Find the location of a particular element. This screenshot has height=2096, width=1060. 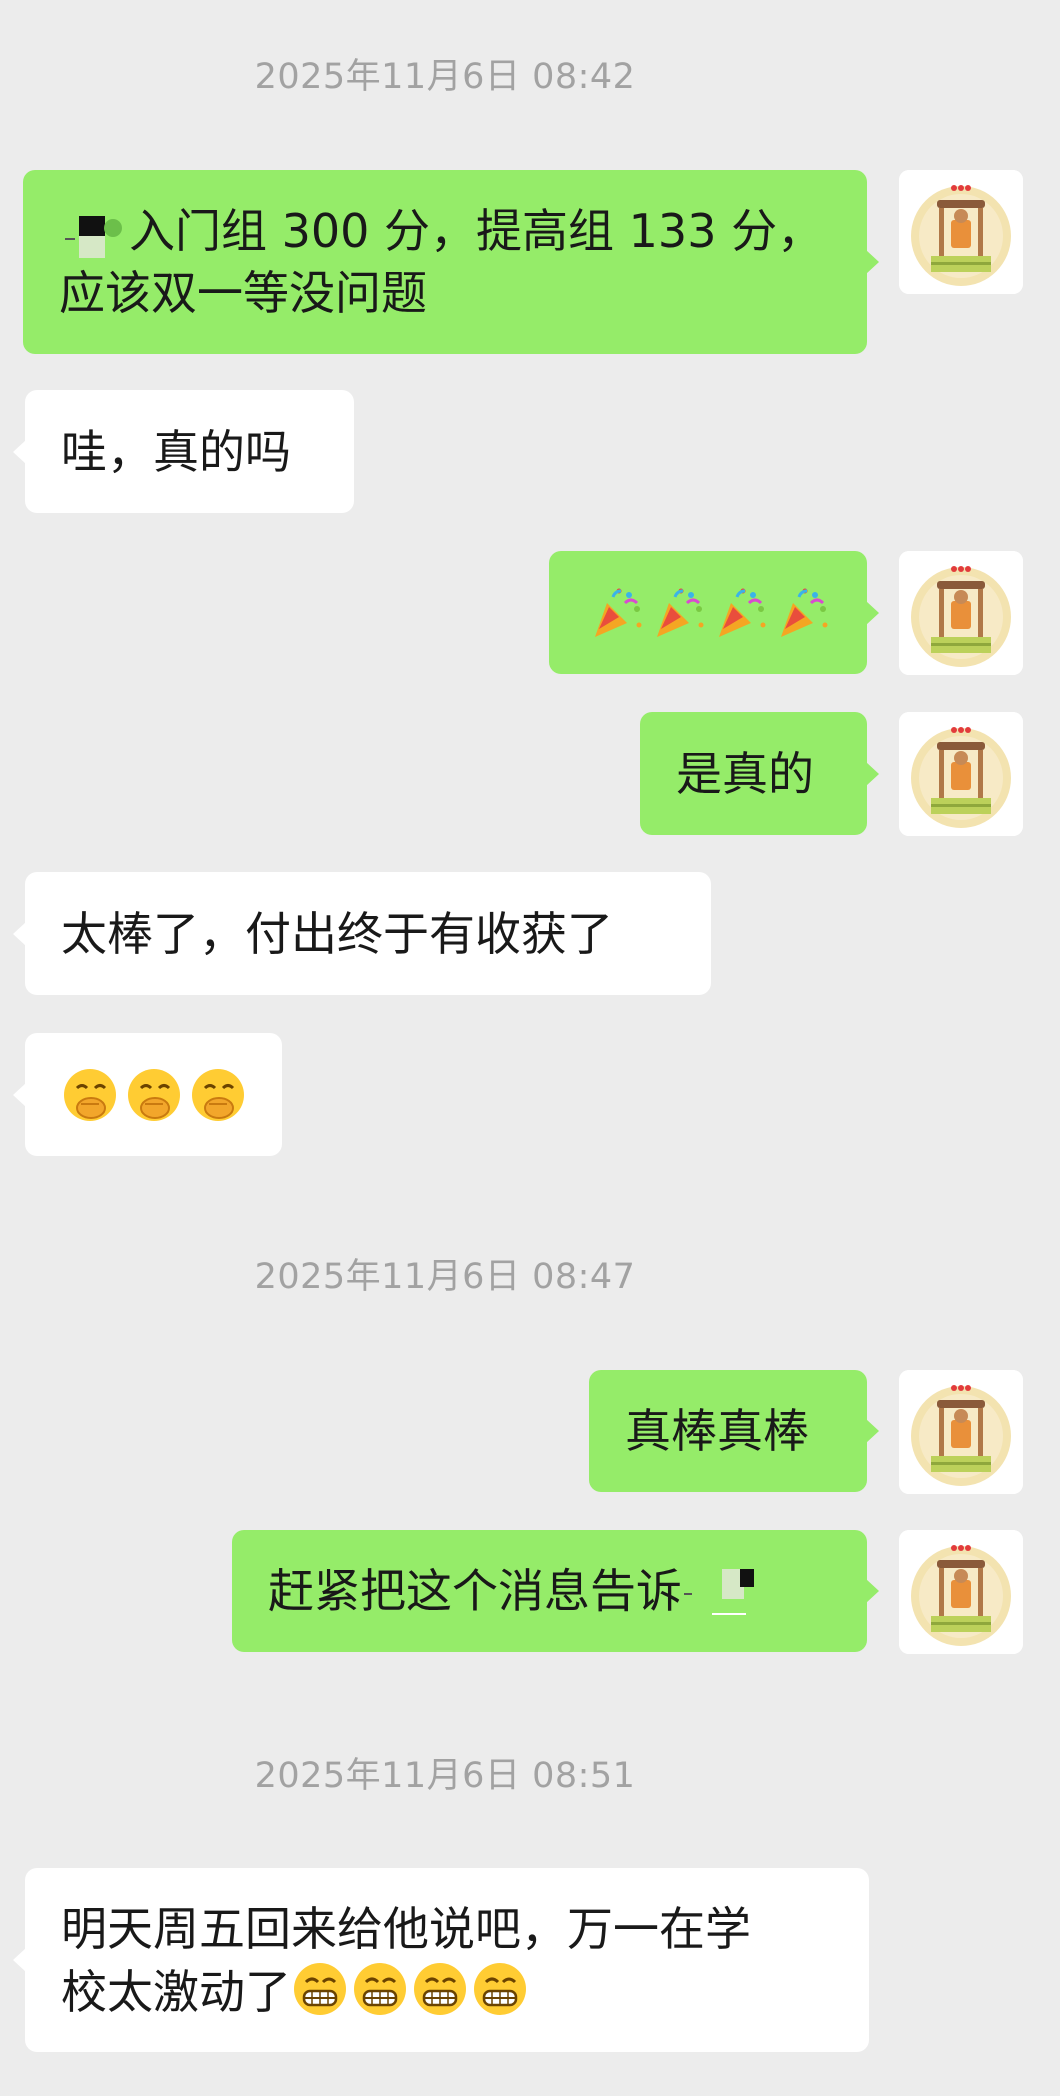

incoming-message is located at coordinates (147, 1094).